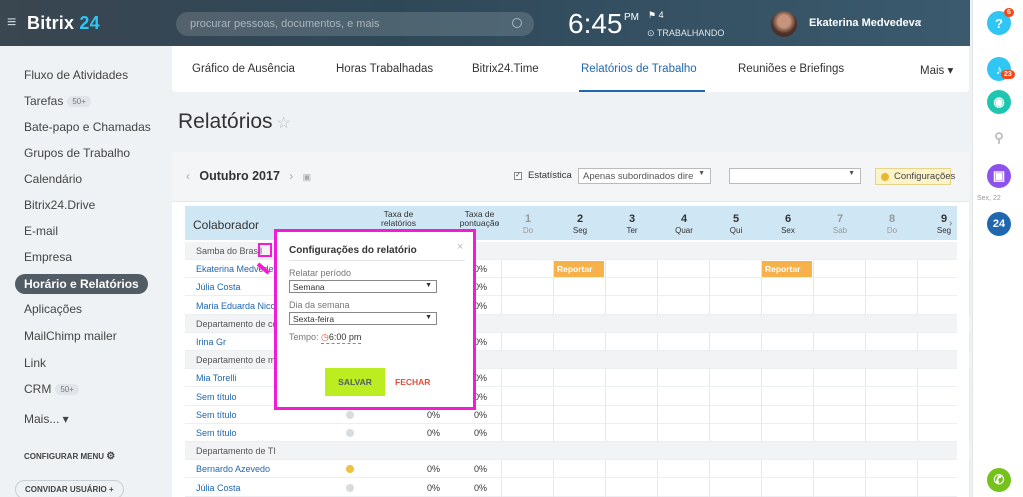 The height and width of the screenshot is (497, 1023). I want to click on work-status: ⊙ TRABALHANDO, so click(685, 33).